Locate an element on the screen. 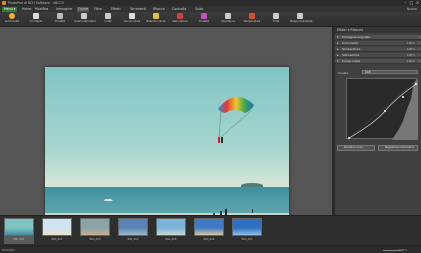 This screenshot has width=421, height=253. menu-item: Colore is located at coordinates (83, 9).